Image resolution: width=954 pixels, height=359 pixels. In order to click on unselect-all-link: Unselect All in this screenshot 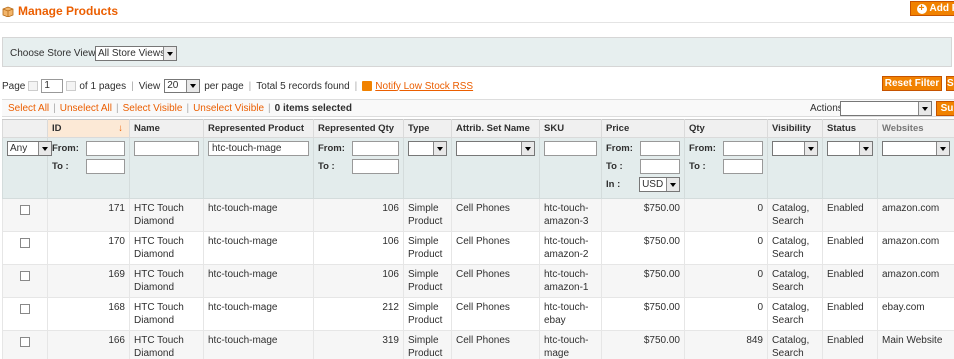, I will do `click(86, 108)`.